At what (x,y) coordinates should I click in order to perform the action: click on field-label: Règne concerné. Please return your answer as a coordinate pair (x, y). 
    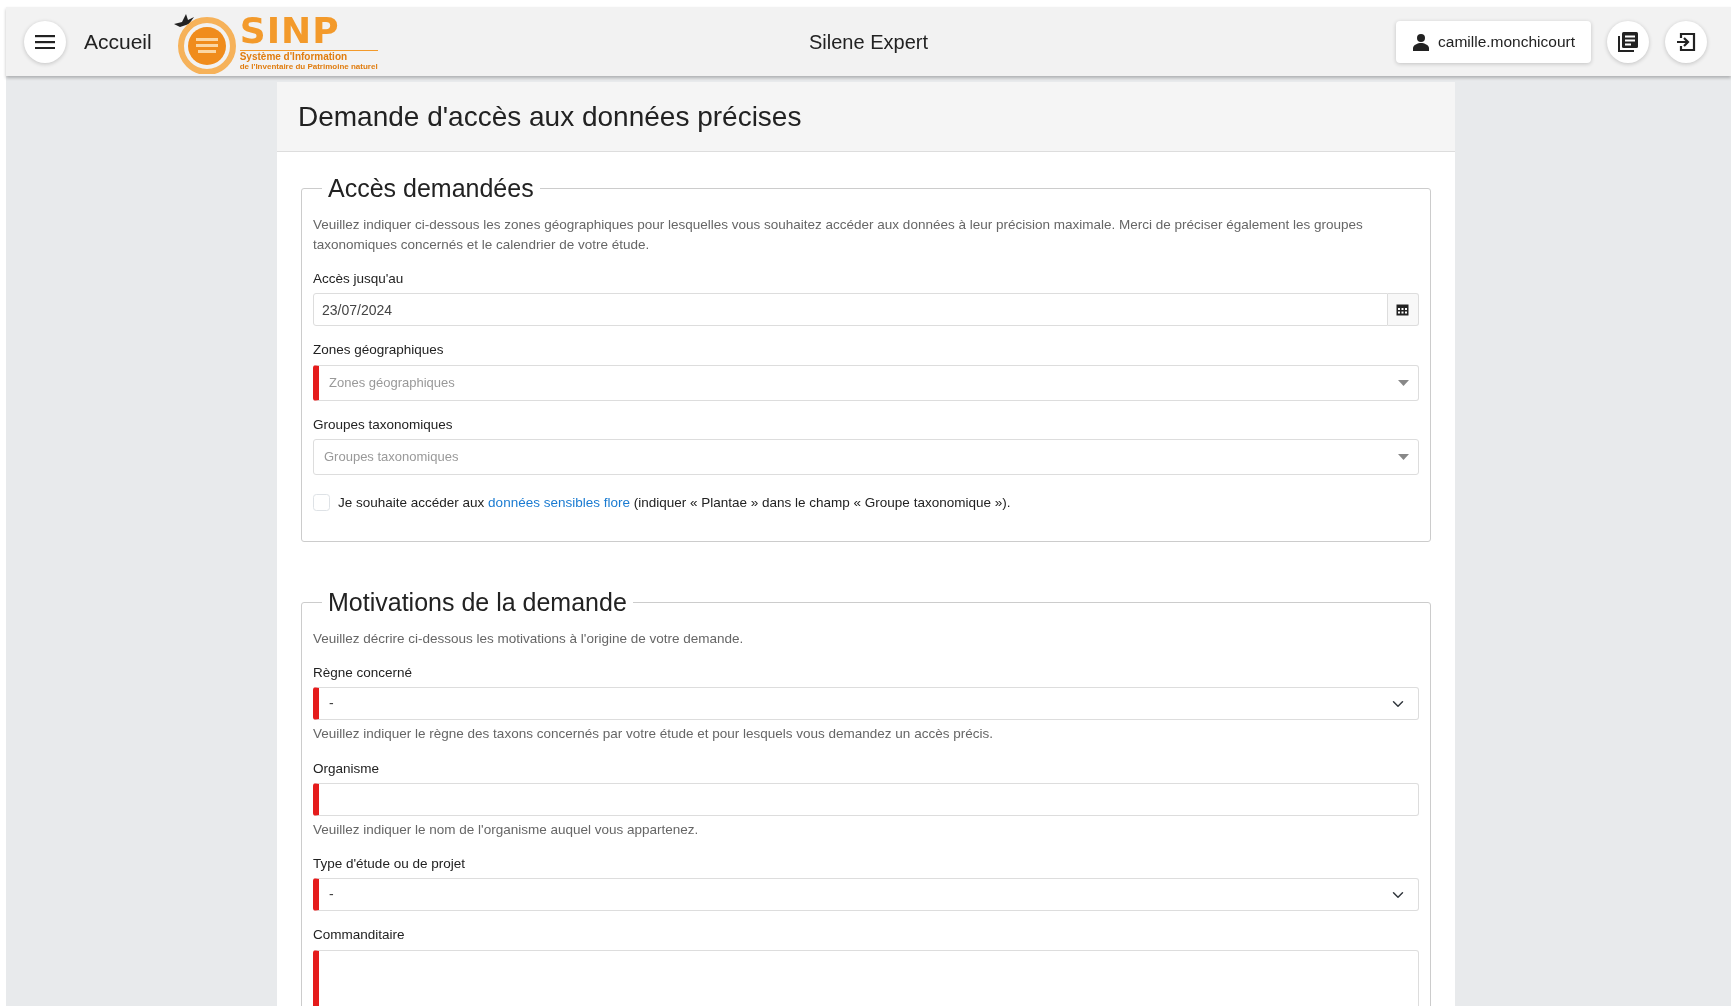
    Looking at the image, I should click on (363, 673).